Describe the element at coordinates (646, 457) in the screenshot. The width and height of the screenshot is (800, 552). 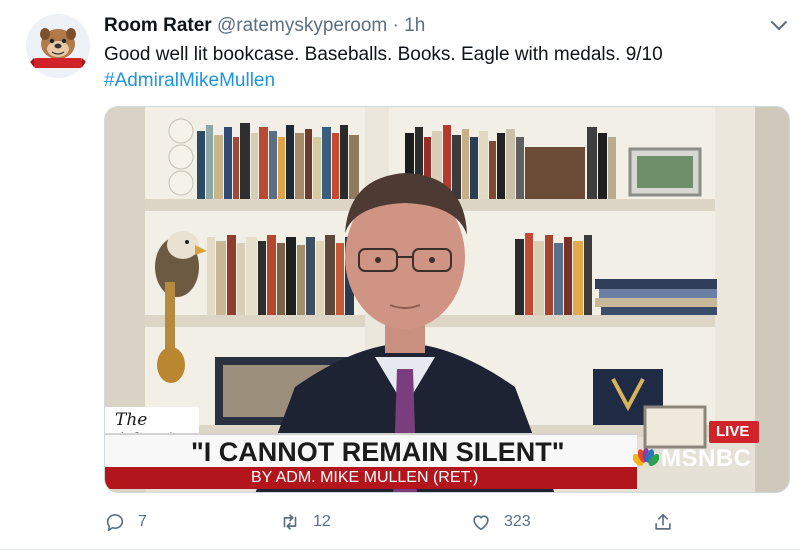
I see `peacock-icon` at that location.